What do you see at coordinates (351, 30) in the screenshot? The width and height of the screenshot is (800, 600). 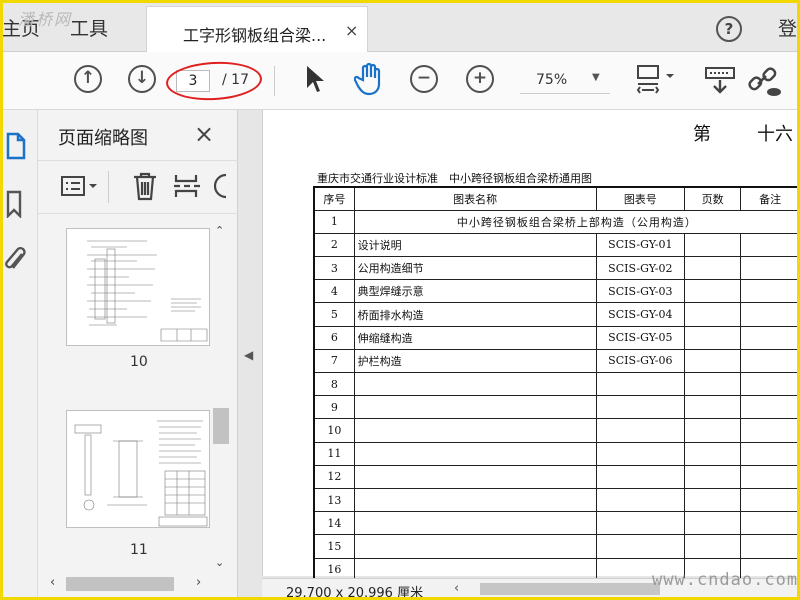 I see `close-icon: ×` at bounding box center [351, 30].